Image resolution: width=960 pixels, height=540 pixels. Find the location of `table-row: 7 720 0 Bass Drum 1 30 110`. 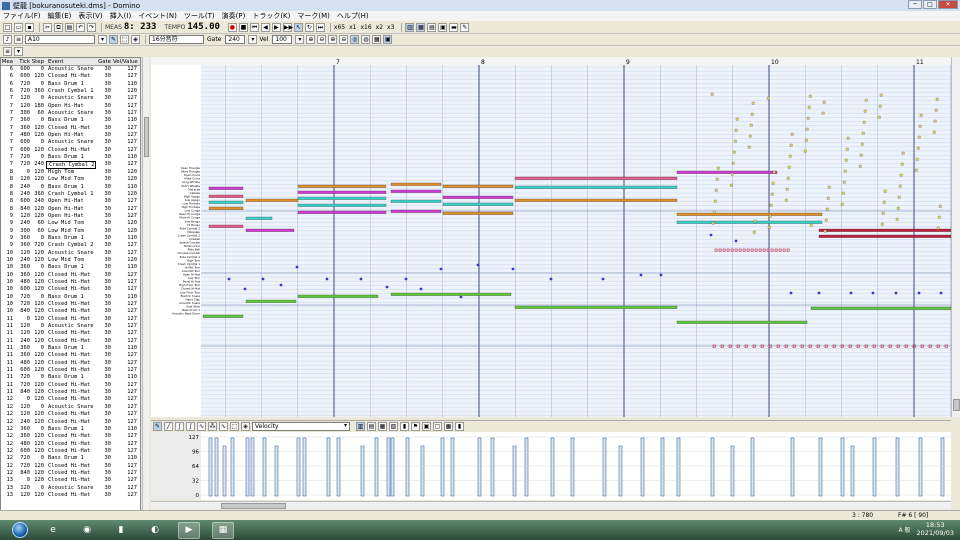

table-row: 7 720 0 Bass Drum 1 30 110 is located at coordinates (70, 157).